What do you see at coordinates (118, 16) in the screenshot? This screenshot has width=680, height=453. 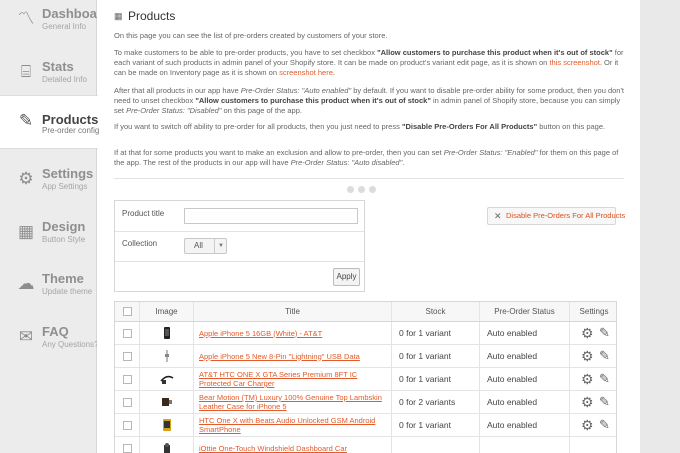 I see `grid-icon: ▦` at bounding box center [118, 16].